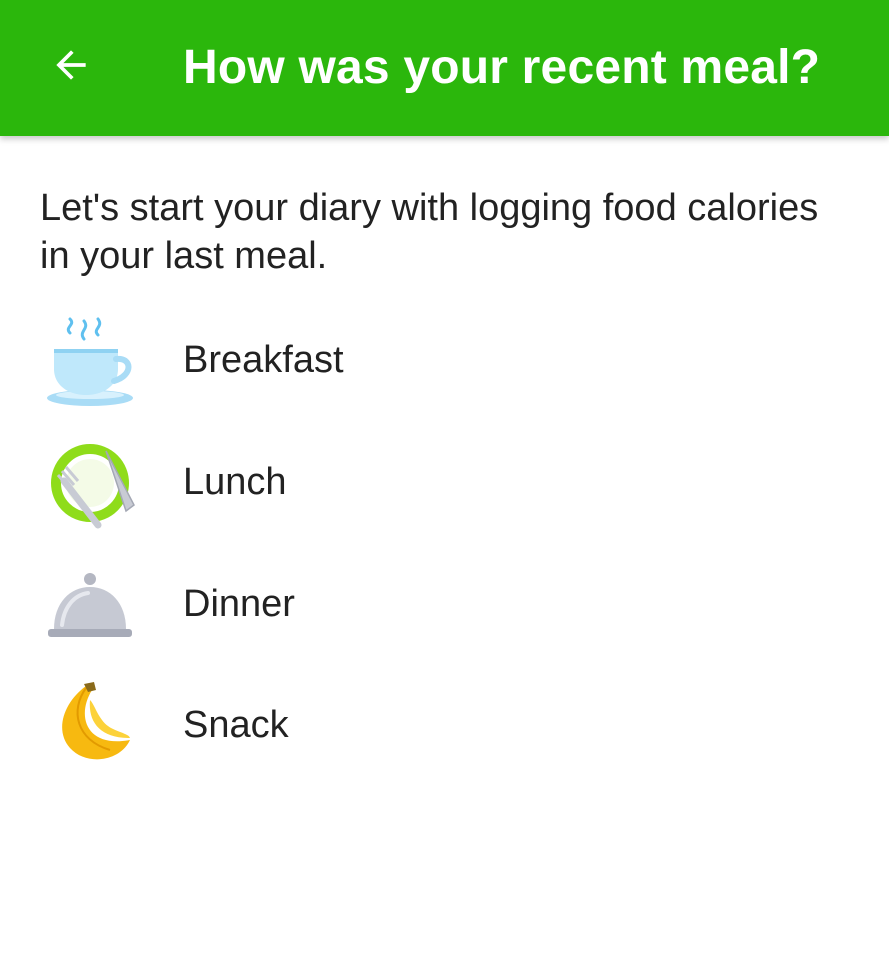 The image size is (889, 960). I want to click on meal-item-breakfast: Breakfast, so click(444, 361).